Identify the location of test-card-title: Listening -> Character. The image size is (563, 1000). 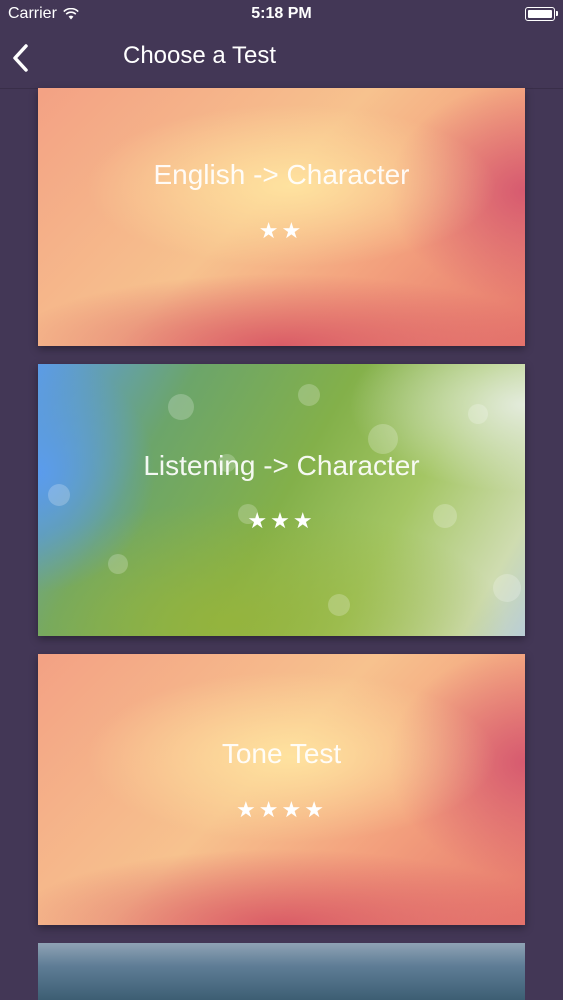
(281, 465).